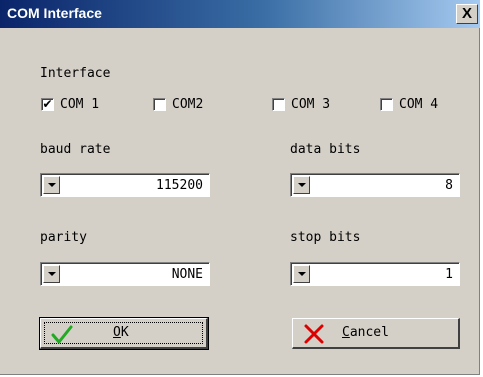 This screenshot has height=377, width=483. Describe the element at coordinates (75, 149) in the screenshot. I see `baud-rate-label: baud rate` at that location.